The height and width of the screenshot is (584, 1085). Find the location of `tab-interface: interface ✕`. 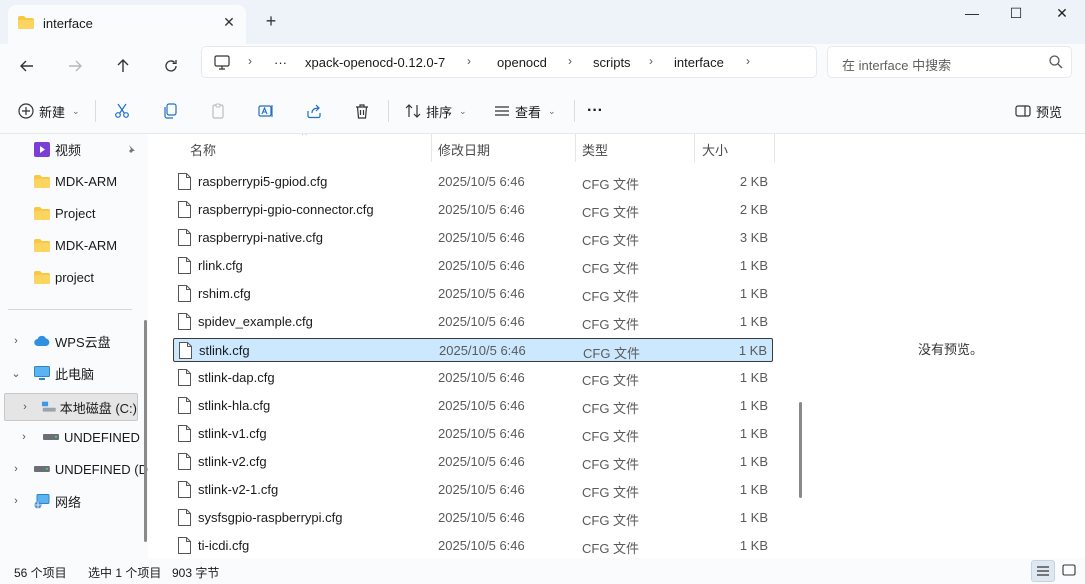

tab-interface: interface ✕ is located at coordinates (127, 24).